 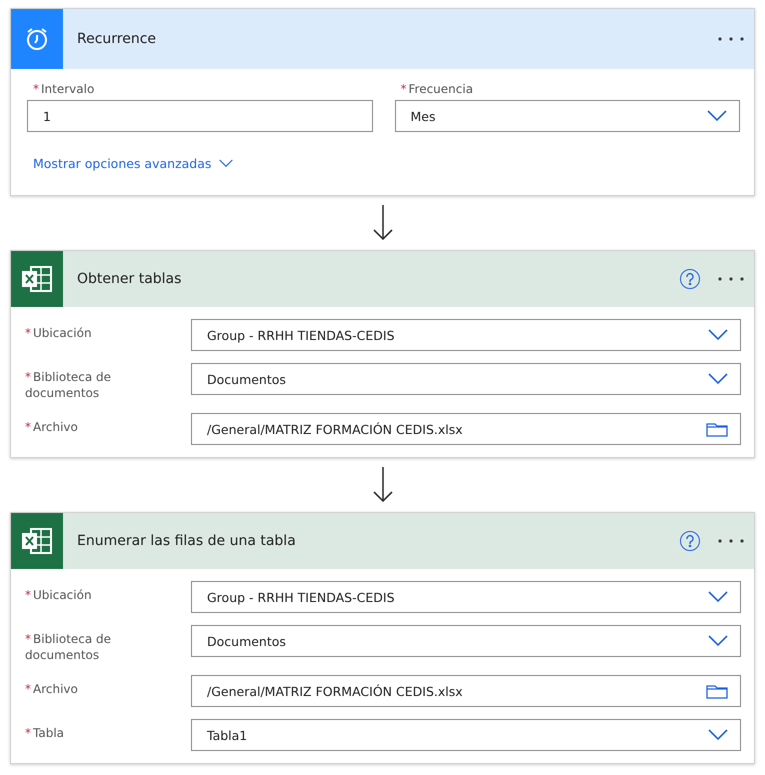 What do you see at coordinates (437, 89) in the screenshot?
I see `field-label: * Frecuencia` at bounding box center [437, 89].